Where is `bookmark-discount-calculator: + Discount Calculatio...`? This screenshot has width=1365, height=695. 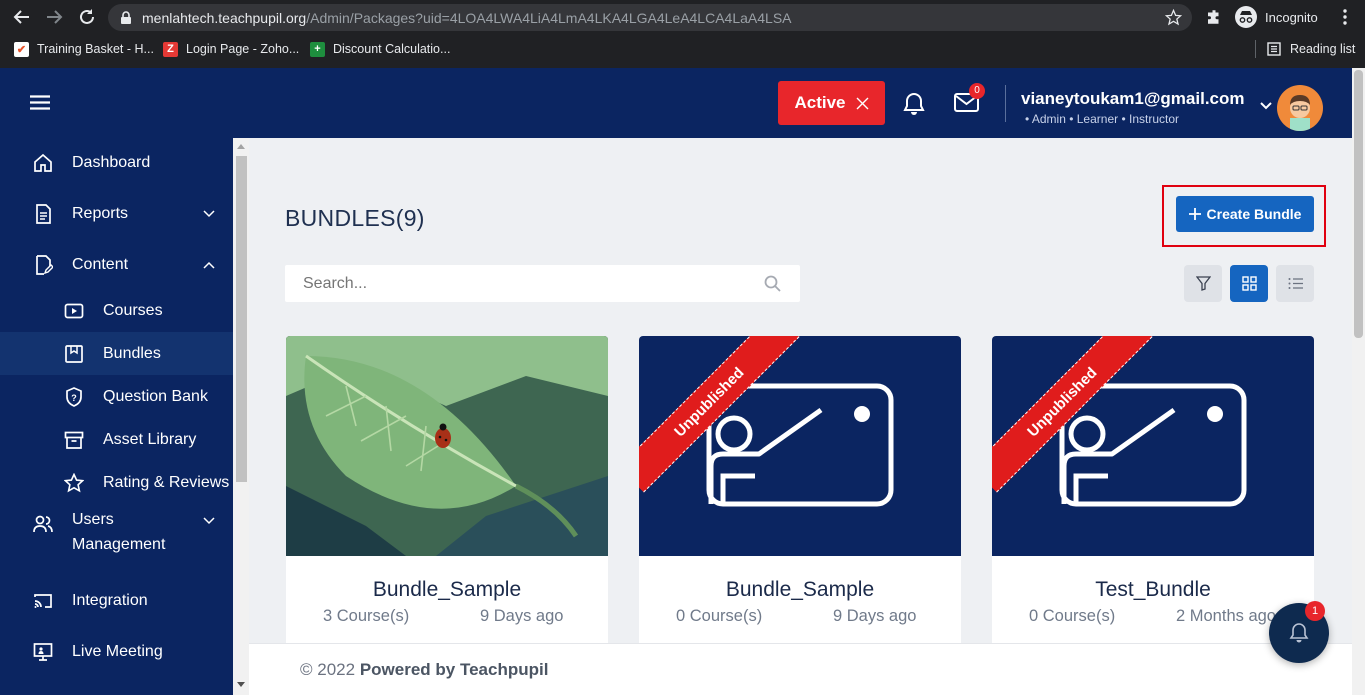 bookmark-discount-calculator: + Discount Calculatio... is located at coordinates (380, 49).